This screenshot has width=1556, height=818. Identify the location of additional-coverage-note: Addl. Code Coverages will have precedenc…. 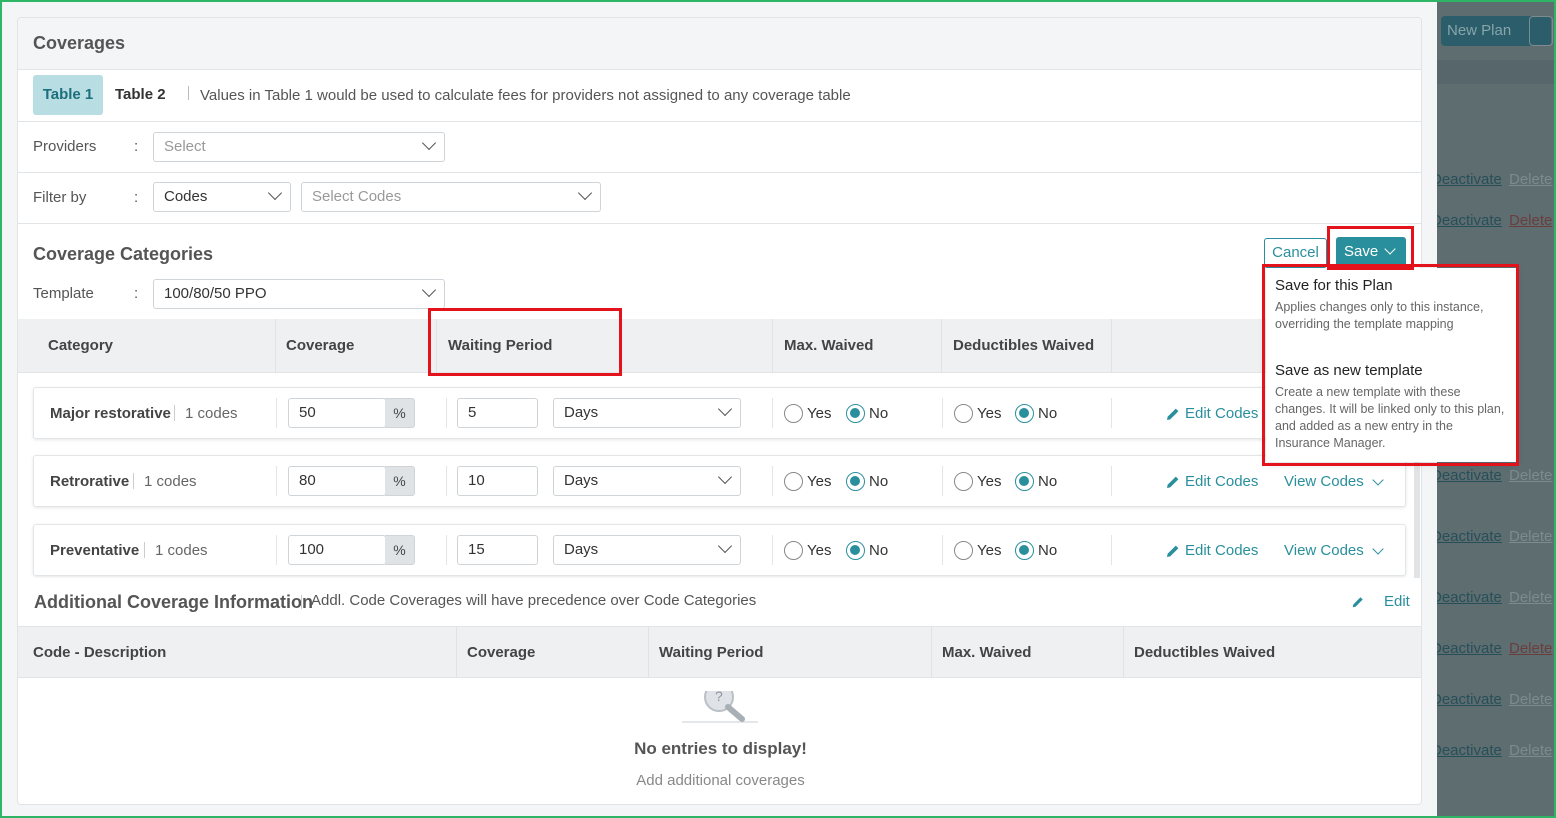
(534, 600).